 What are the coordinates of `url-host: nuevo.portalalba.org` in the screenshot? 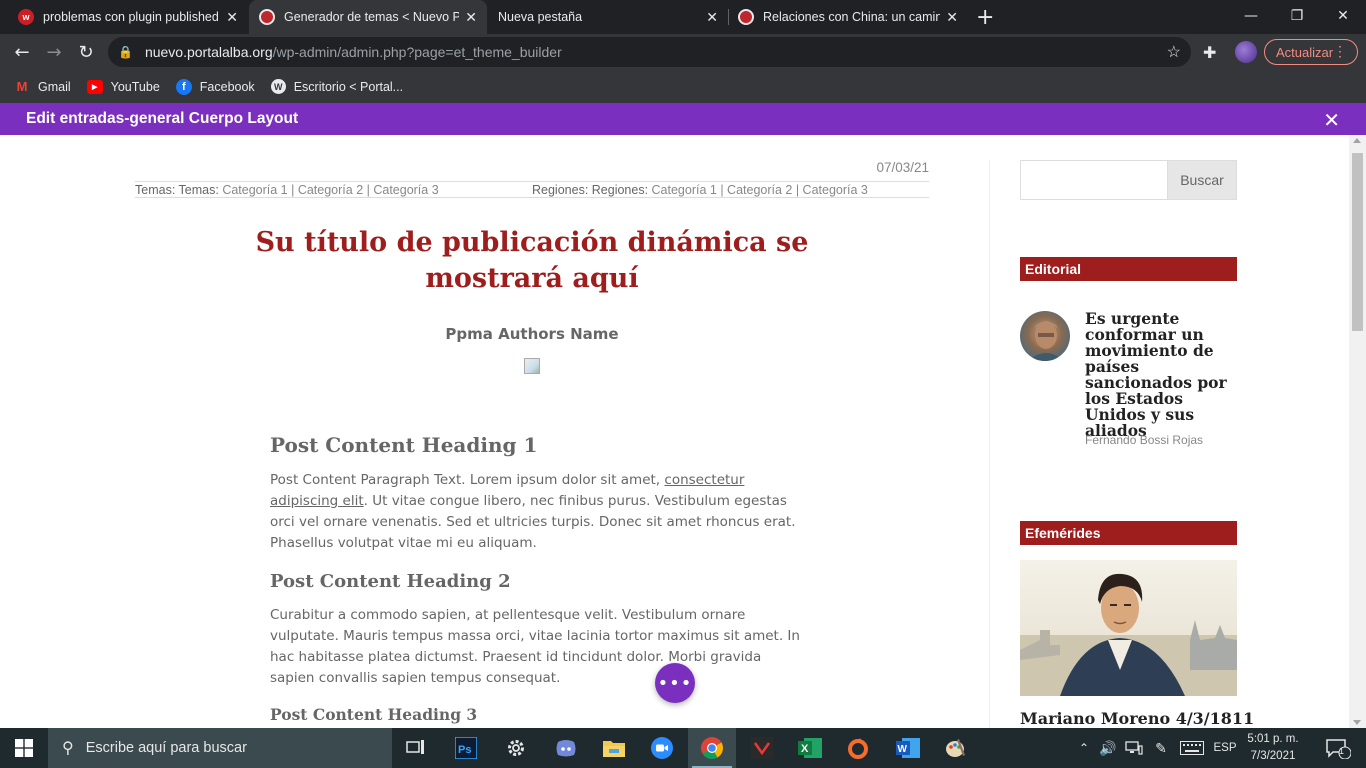 It's located at (208, 52).